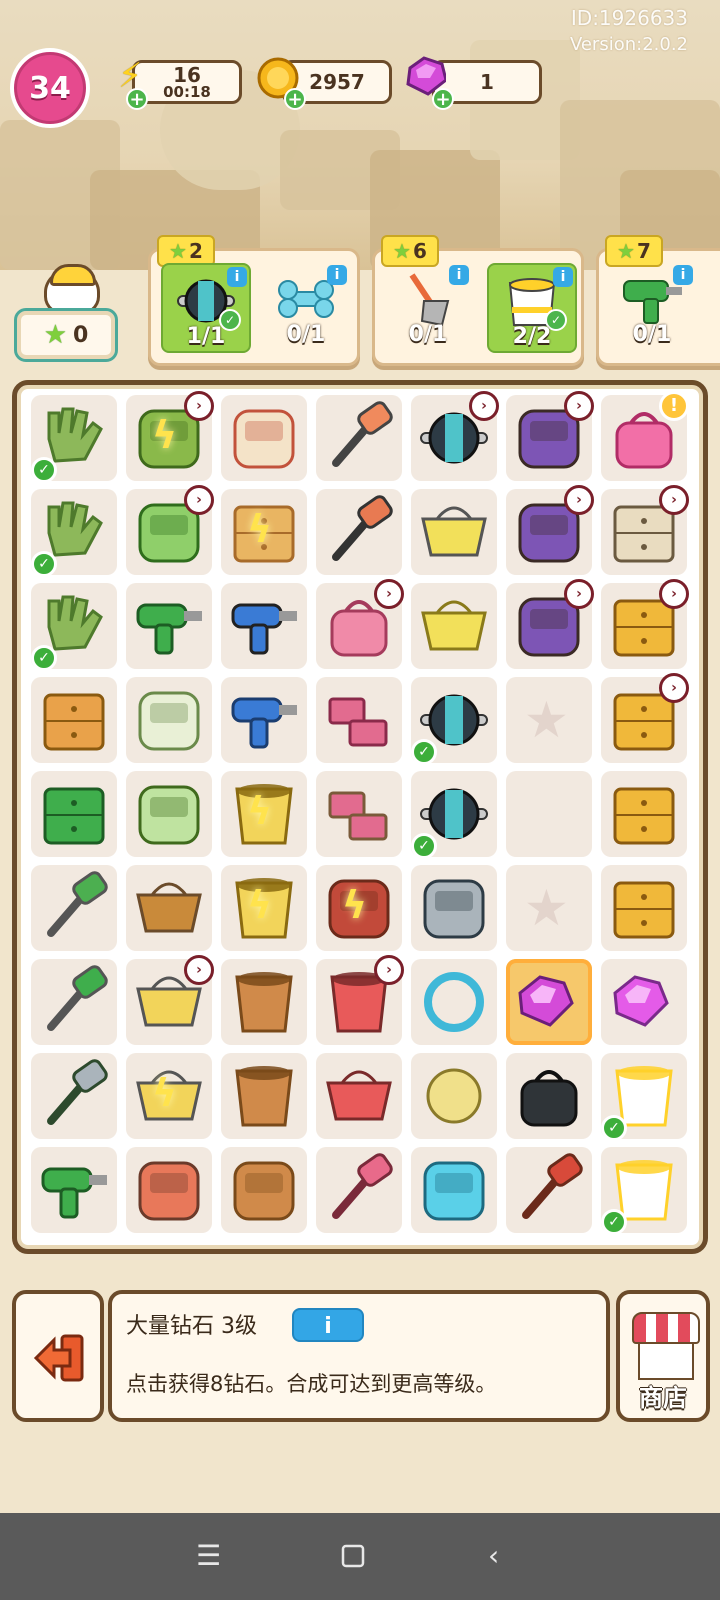  I want to click on pink-bricks-icon, so click(359, 720).